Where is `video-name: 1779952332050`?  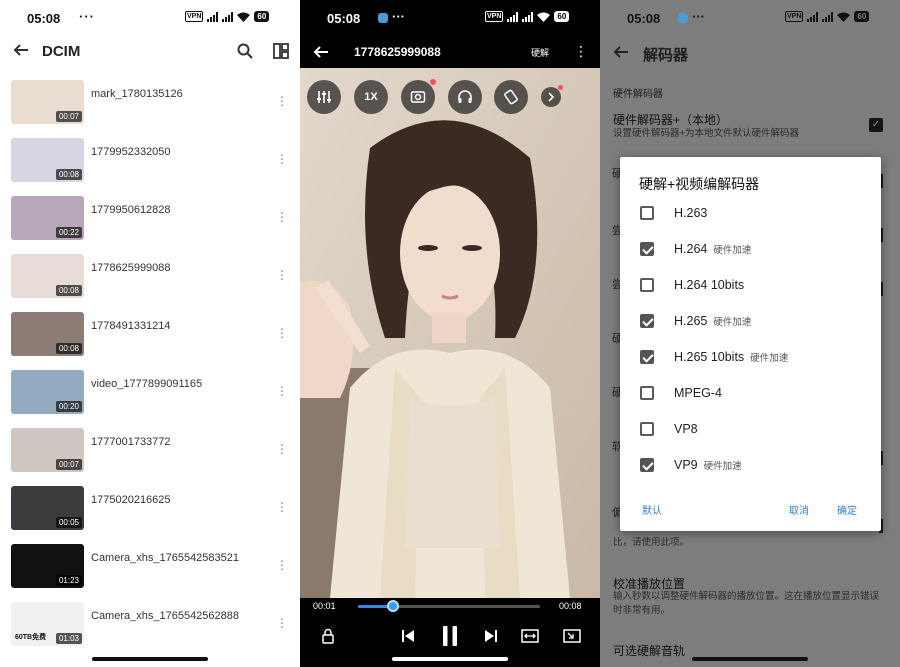 video-name: 1779952332050 is located at coordinates (131, 152).